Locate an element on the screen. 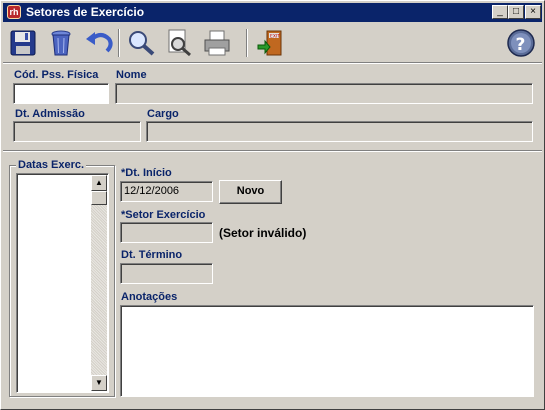 The height and width of the screenshot is (410, 545). dt-termino-input is located at coordinates (166, 273).